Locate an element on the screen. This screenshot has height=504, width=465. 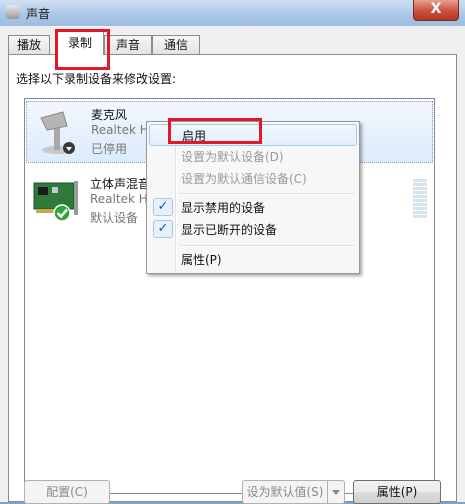
tab-communications: 通信 is located at coordinates (176, 44).